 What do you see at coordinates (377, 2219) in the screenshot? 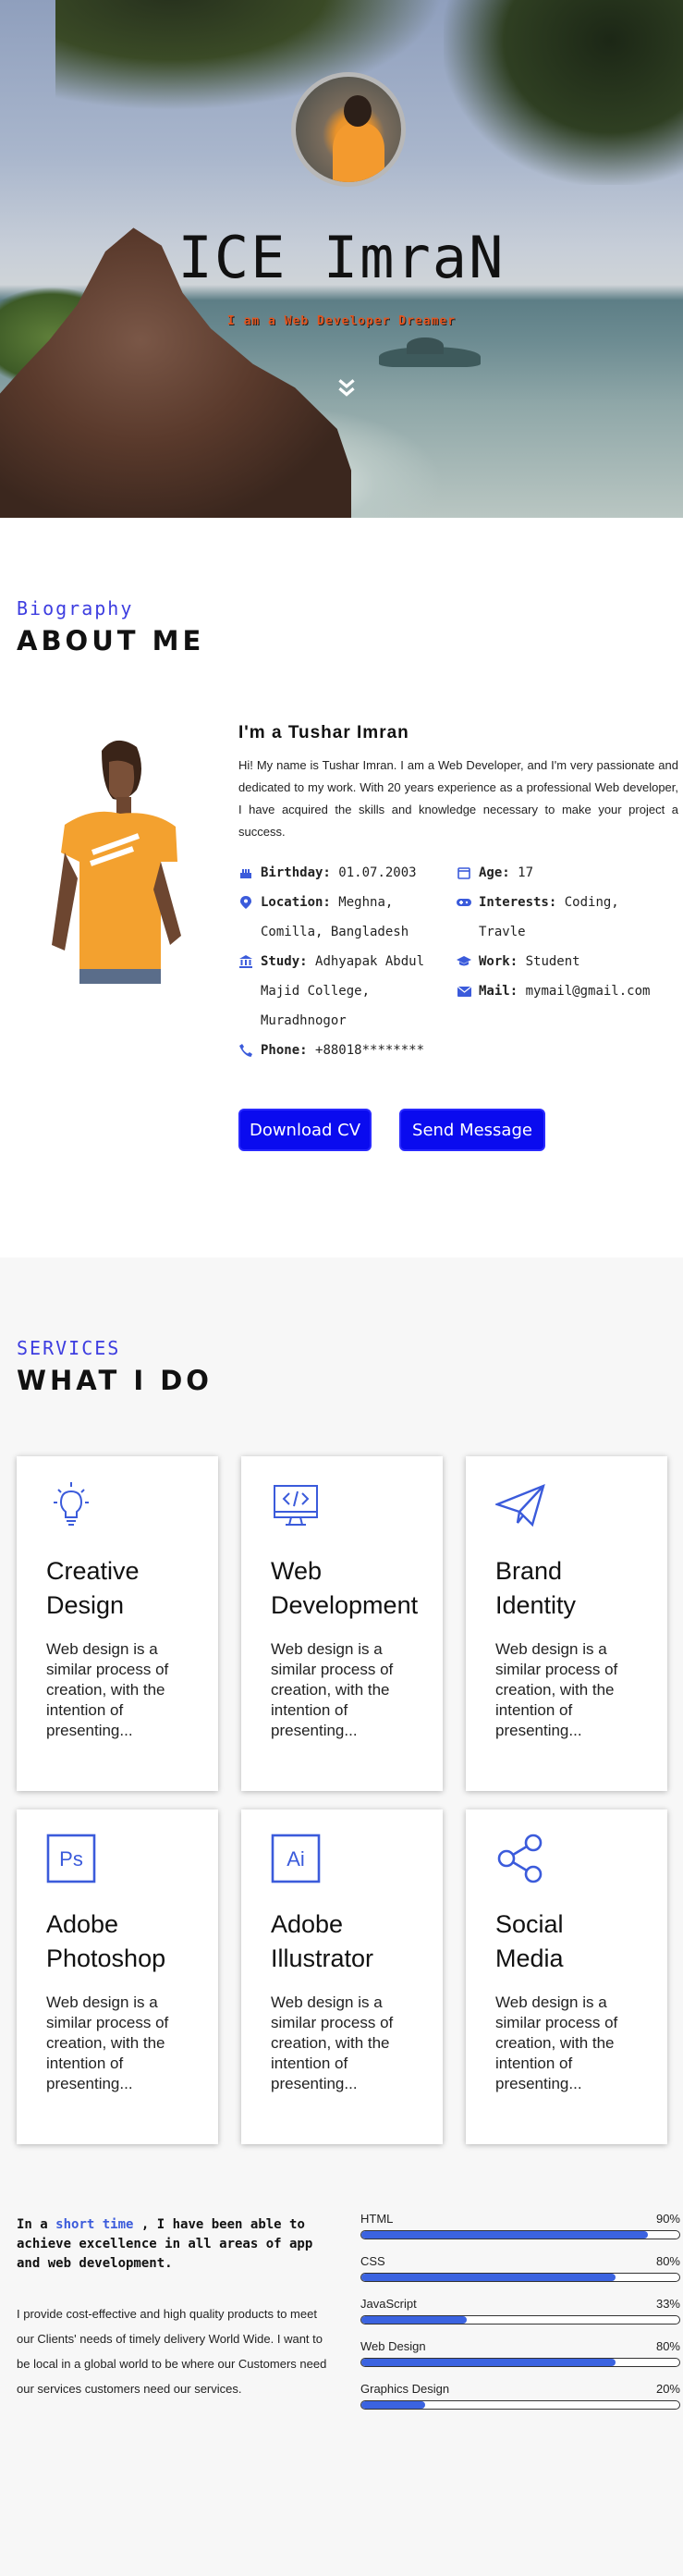
I see `skill-label: HTML` at bounding box center [377, 2219].